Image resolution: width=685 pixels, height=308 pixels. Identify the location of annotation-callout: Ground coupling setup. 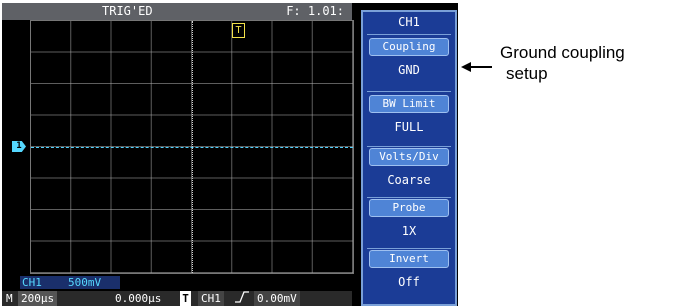
(562, 63).